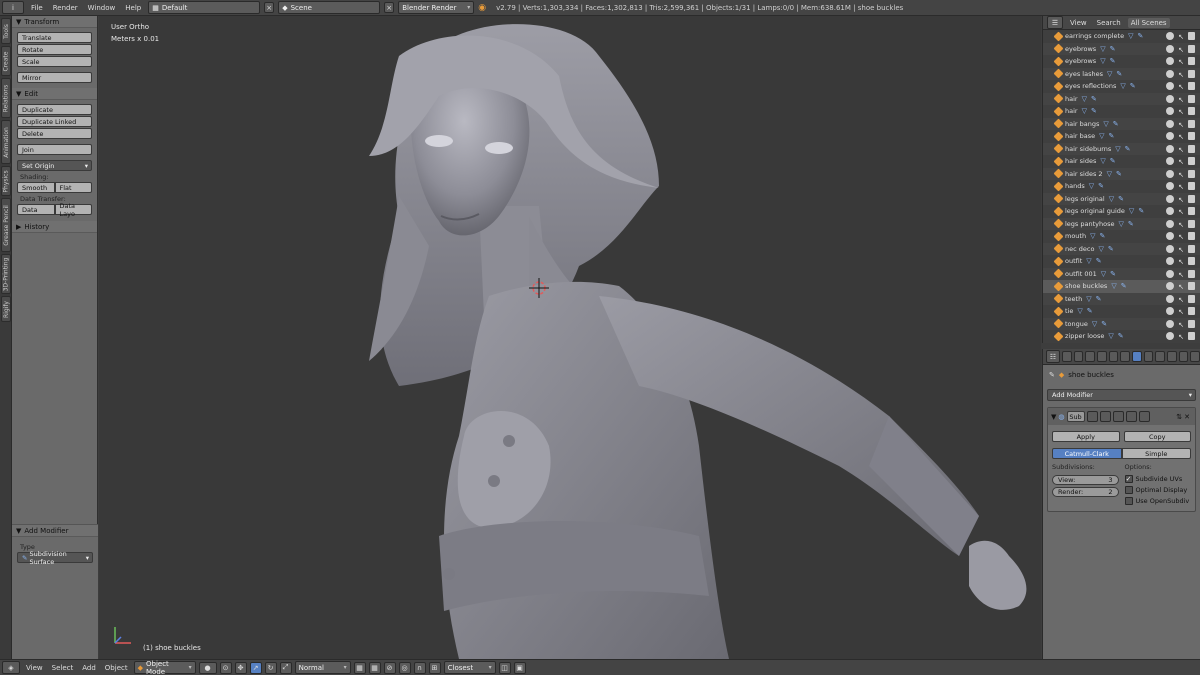 This screenshot has width=1200, height=675. What do you see at coordinates (1160, 356) in the screenshot?
I see `material-tab-icon` at bounding box center [1160, 356].